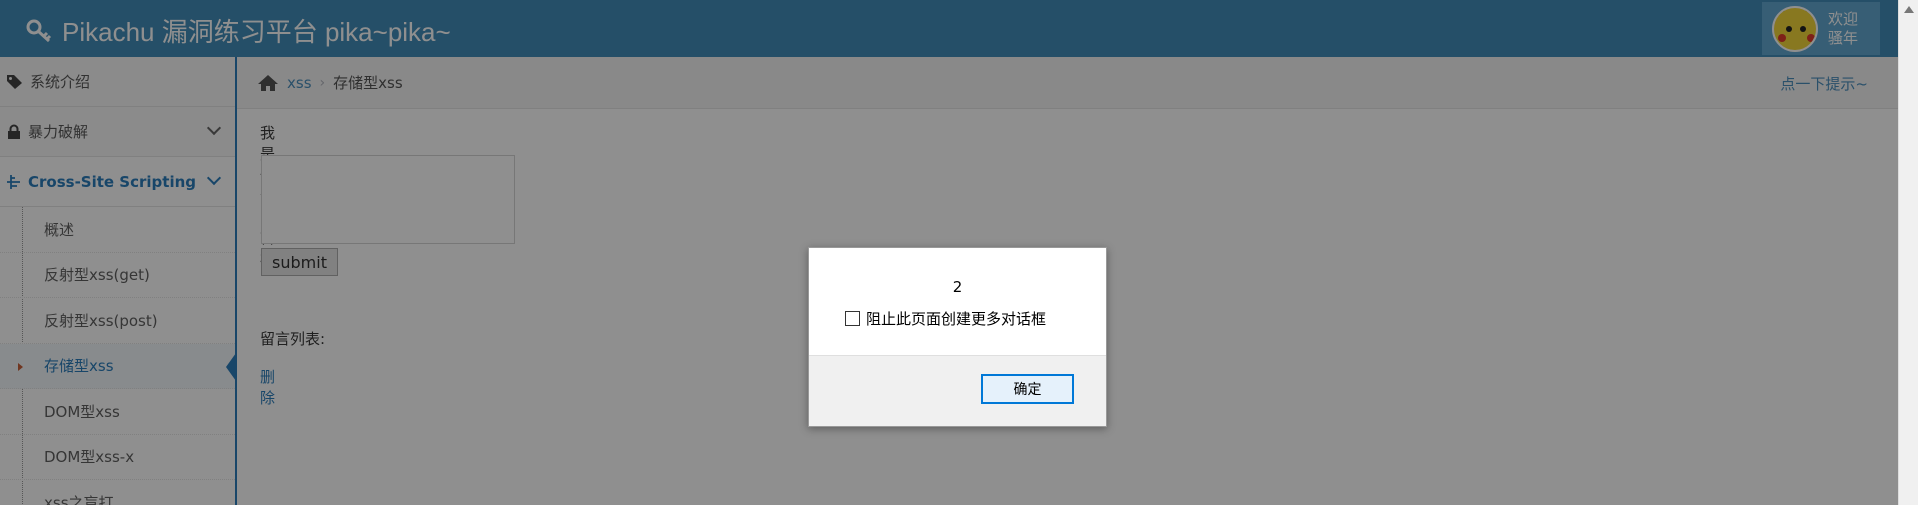 Image resolution: width=1918 pixels, height=505 pixels. What do you see at coordinates (957, 390) in the screenshot?
I see `dialog-footer: 确定` at bounding box center [957, 390].